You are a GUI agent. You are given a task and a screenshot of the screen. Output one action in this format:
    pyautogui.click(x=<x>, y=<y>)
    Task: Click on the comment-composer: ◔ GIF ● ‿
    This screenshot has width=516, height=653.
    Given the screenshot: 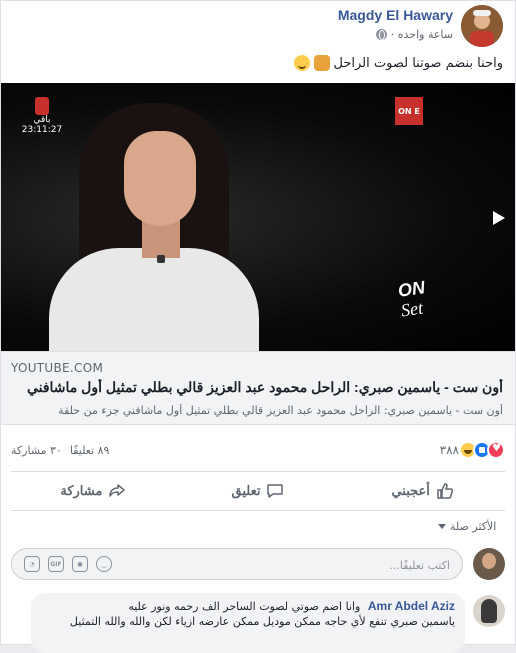 What is the action you would take?
    pyautogui.click(x=258, y=564)
    